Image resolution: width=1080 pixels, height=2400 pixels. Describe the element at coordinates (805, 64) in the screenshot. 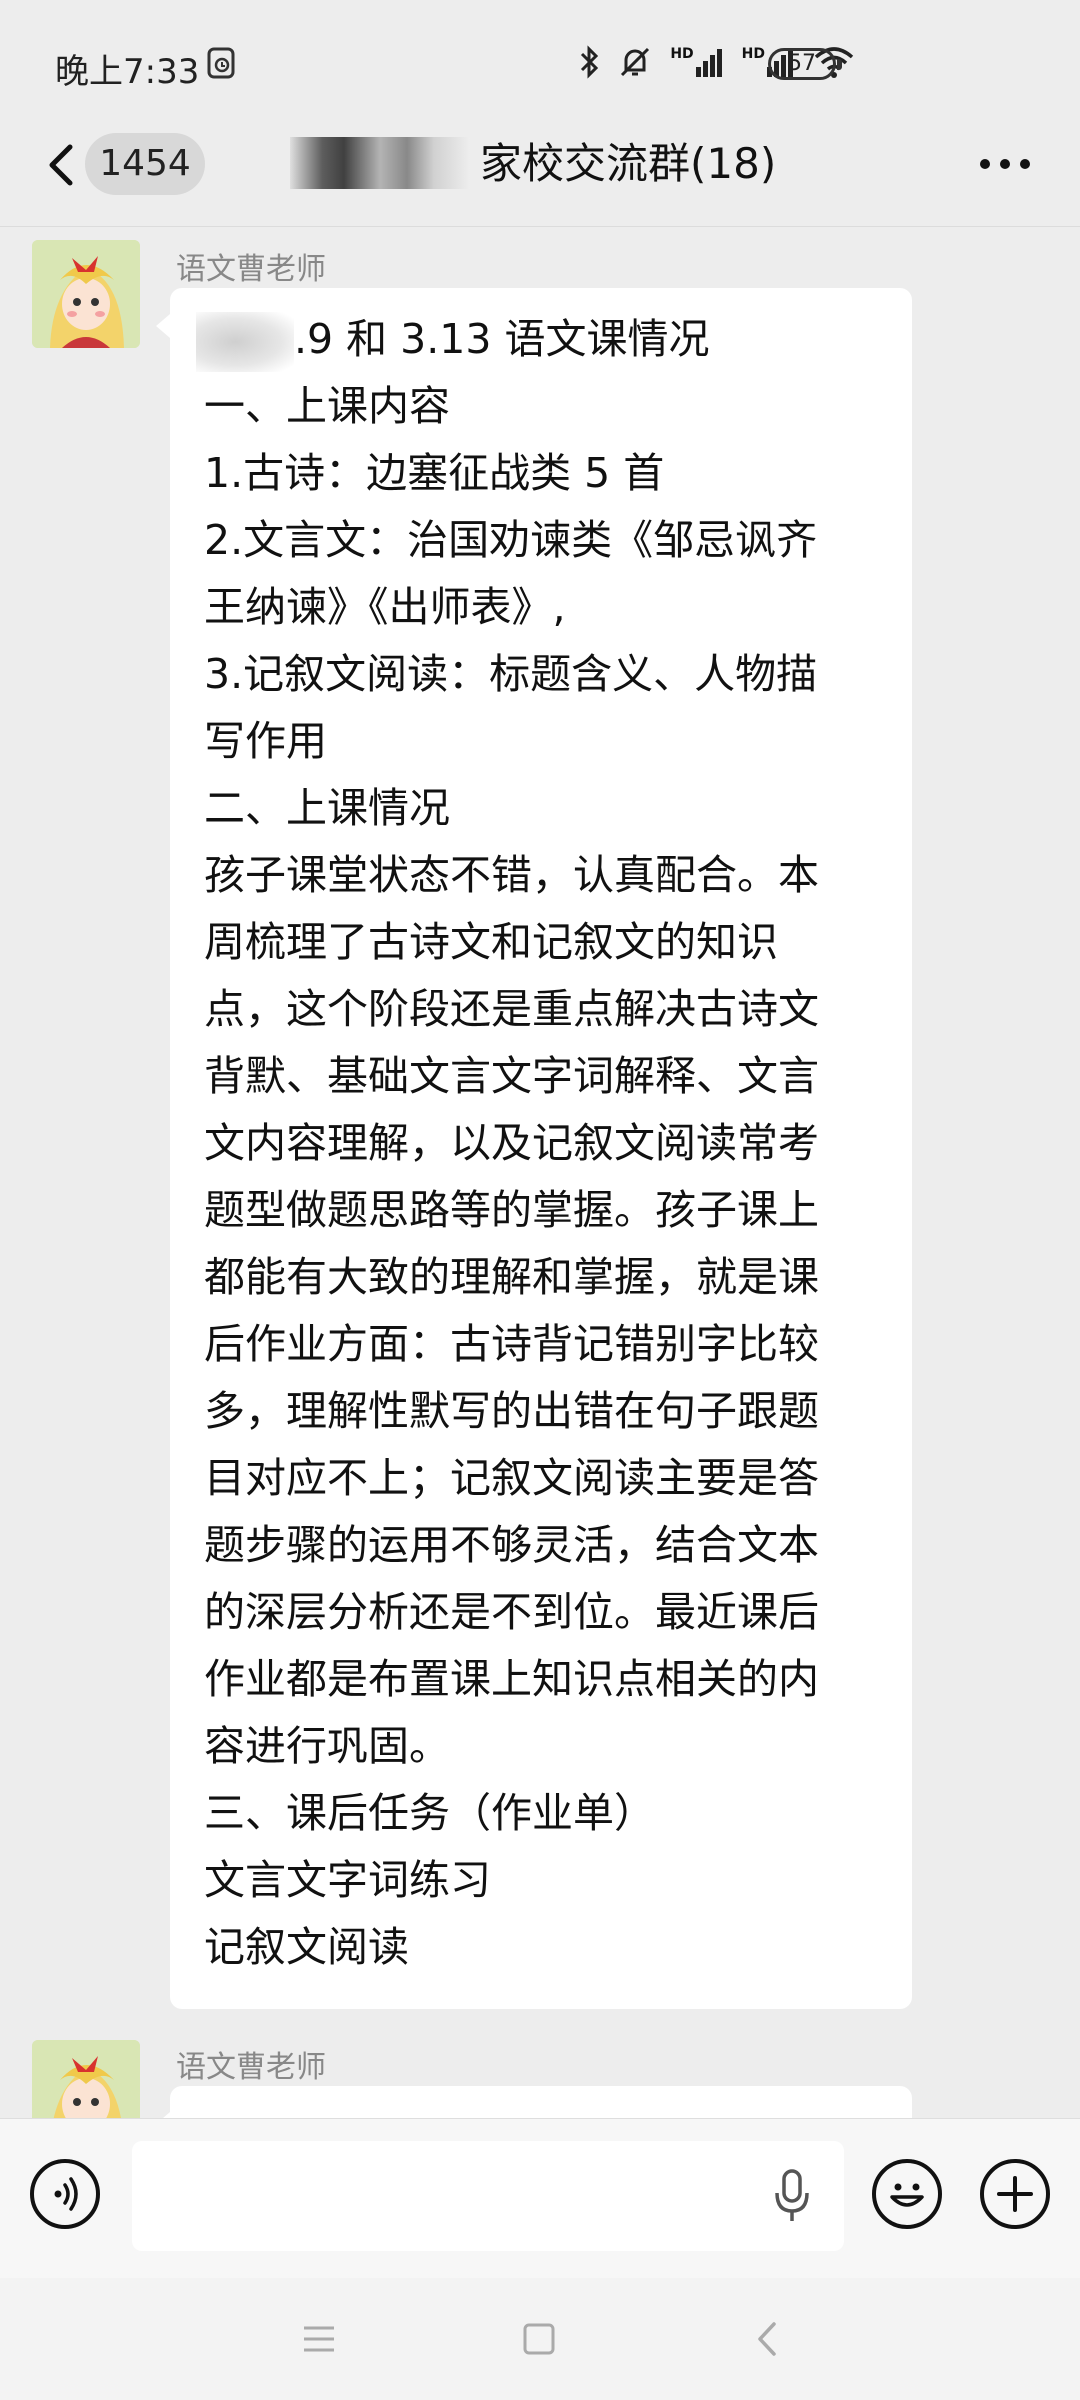

I see `battery-indicator: 57` at that location.